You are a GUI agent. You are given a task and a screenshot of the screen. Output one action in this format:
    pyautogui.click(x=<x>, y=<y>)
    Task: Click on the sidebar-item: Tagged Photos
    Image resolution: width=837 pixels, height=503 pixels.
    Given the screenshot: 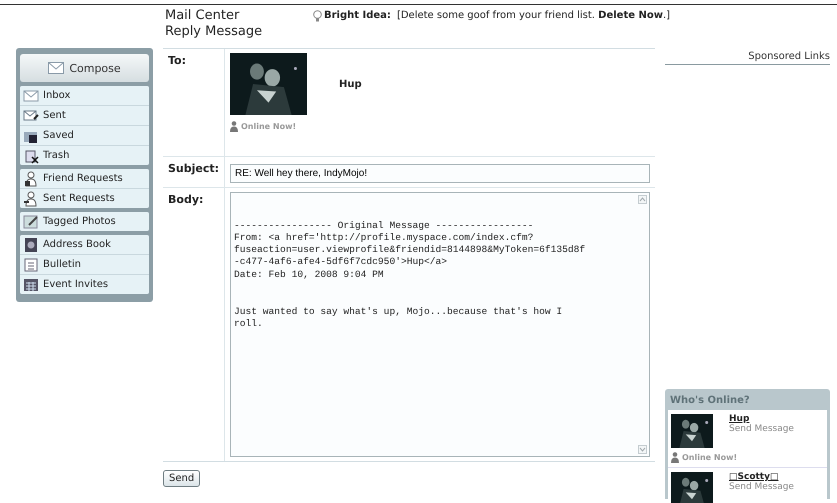 What is the action you would take?
    pyautogui.click(x=84, y=221)
    